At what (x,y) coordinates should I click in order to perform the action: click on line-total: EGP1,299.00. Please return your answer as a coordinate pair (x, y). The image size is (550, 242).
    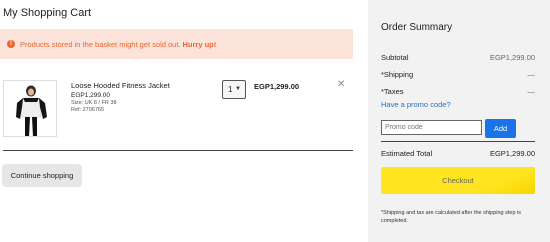
    Looking at the image, I should click on (277, 86).